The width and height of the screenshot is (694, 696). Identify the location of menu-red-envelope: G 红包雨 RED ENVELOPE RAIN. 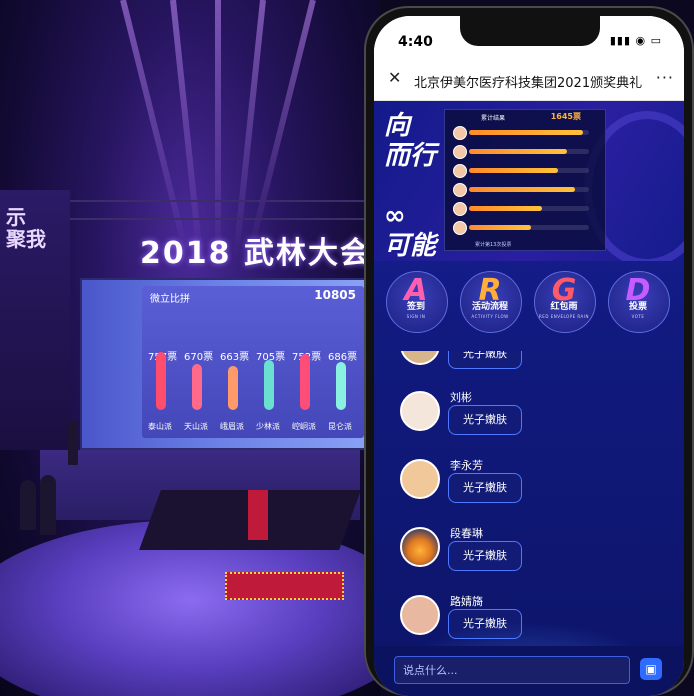
(564, 303).